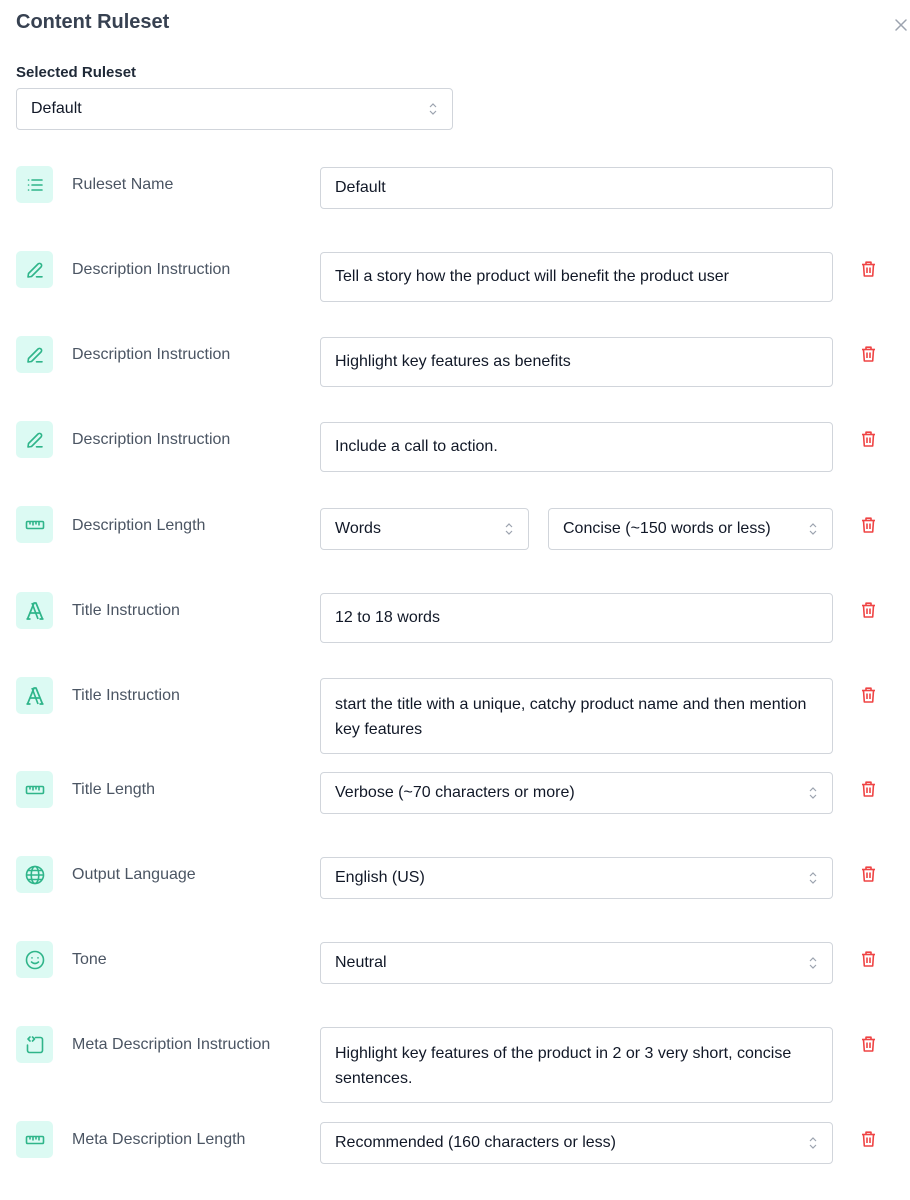 Image resolution: width=910 pixels, height=1200 pixels. What do you see at coordinates (358, 528) in the screenshot?
I see `length-unit-value: Words` at bounding box center [358, 528].